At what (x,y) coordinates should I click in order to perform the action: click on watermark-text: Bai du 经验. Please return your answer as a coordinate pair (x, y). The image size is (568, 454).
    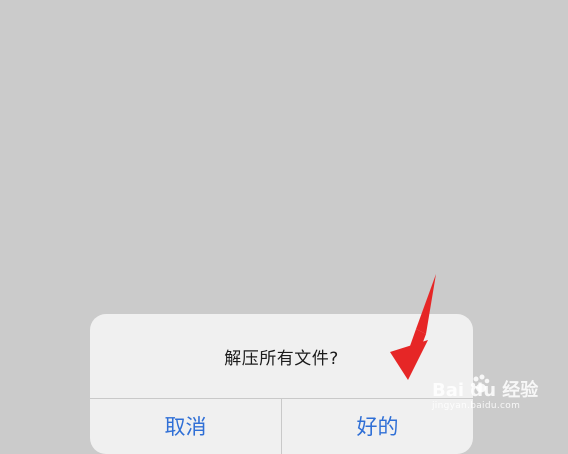
    Looking at the image, I should click on (485, 390).